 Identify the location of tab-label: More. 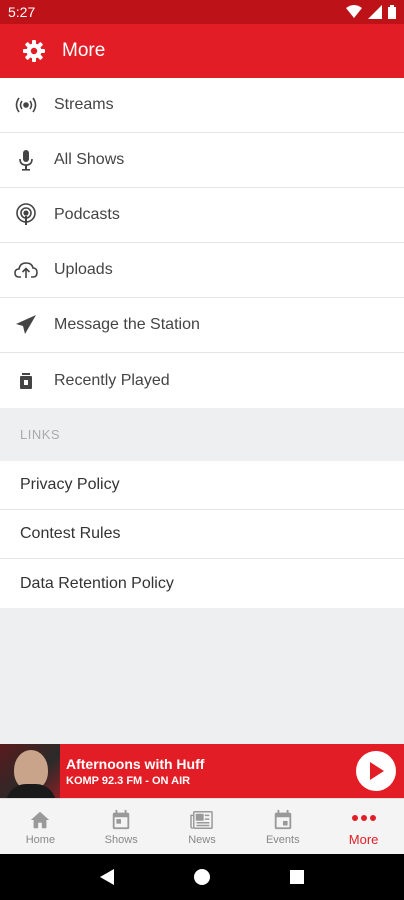
(363, 839).